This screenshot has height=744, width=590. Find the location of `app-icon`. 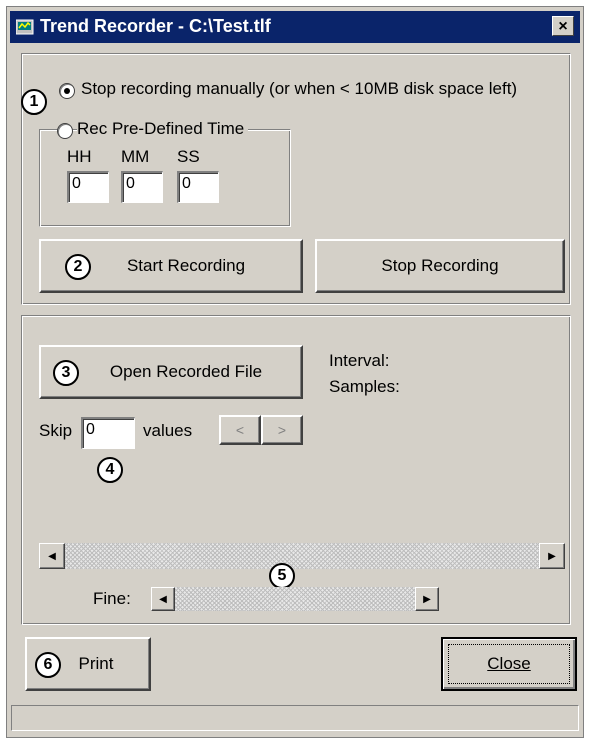

app-icon is located at coordinates (25, 27).